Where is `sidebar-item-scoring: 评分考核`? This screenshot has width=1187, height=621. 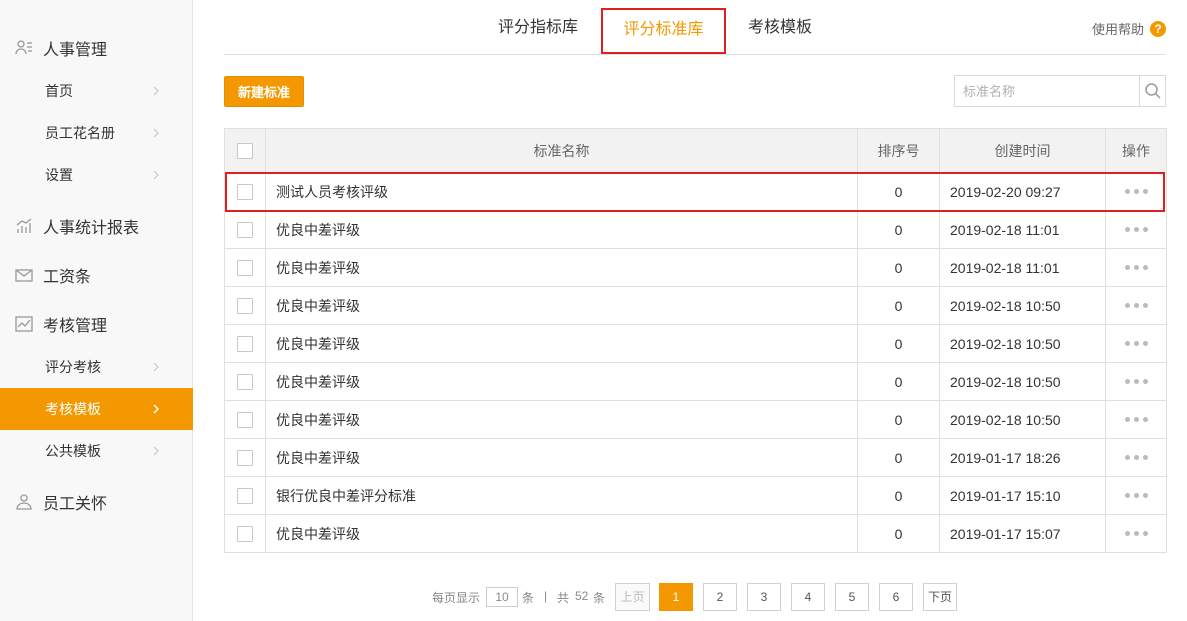 sidebar-item-scoring: 评分考核 is located at coordinates (96, 367).